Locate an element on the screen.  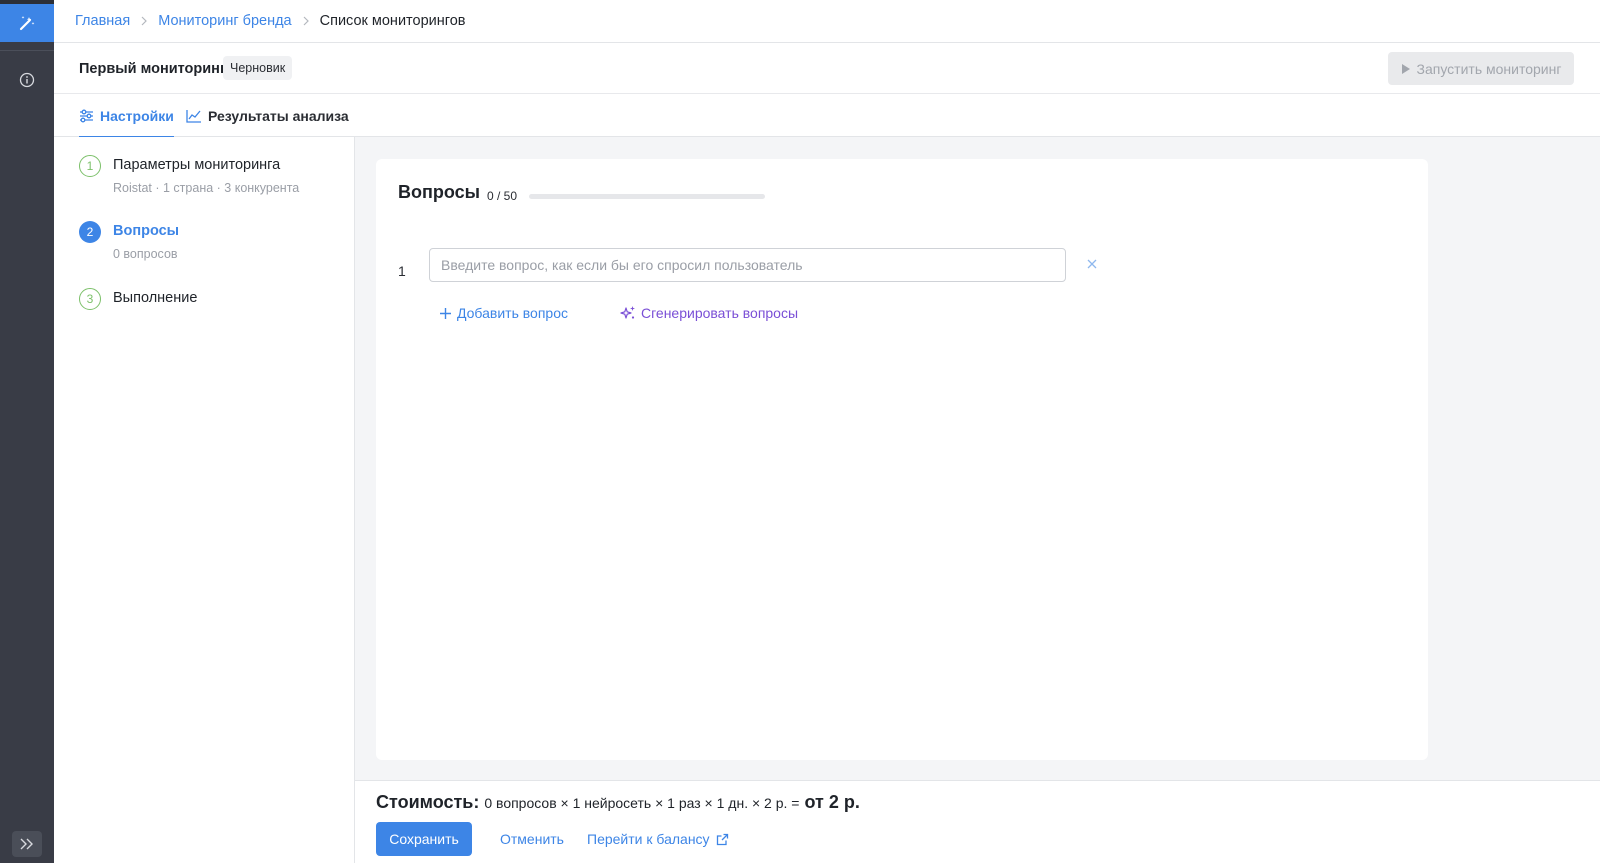
tab-analysis-results-label: Результаты анализа is located at coordinates (278, 115).